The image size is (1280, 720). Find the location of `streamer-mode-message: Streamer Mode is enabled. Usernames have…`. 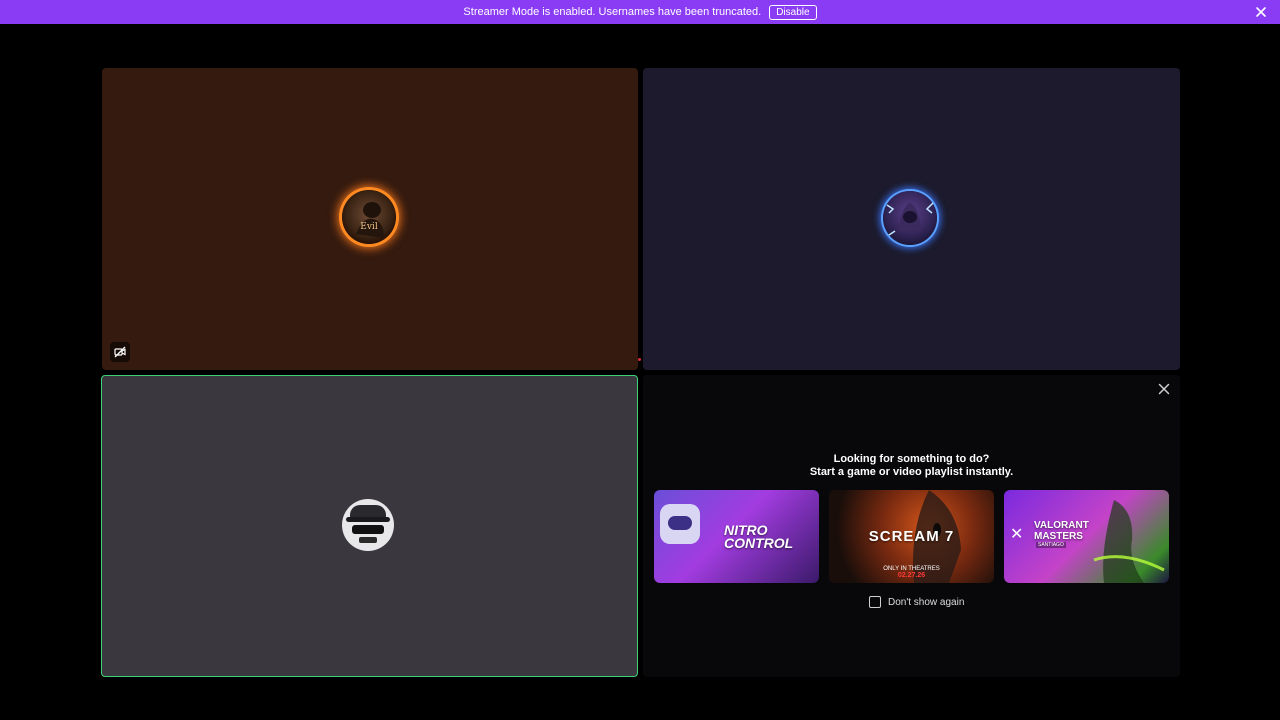

streamer-mode-message: Streamer Mode is enabled. Usernames have… is located at coordinates (612, 12).